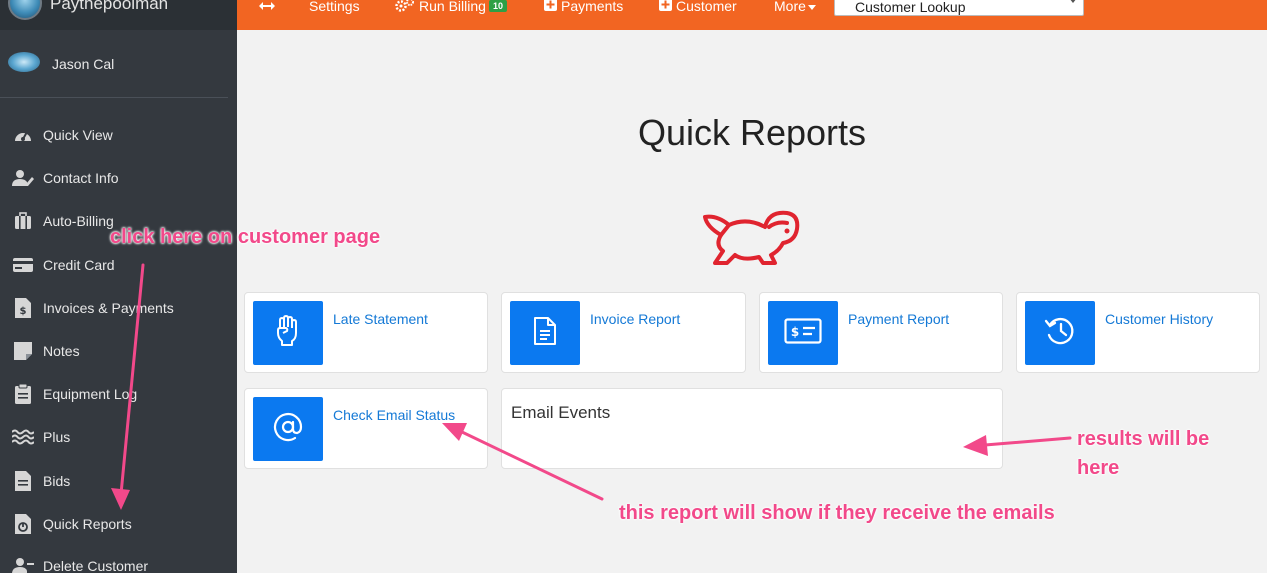 The image size is (1267, 573). I want to click on sidebar-item-equipment-log: Equipment Log, so click(118, 393).